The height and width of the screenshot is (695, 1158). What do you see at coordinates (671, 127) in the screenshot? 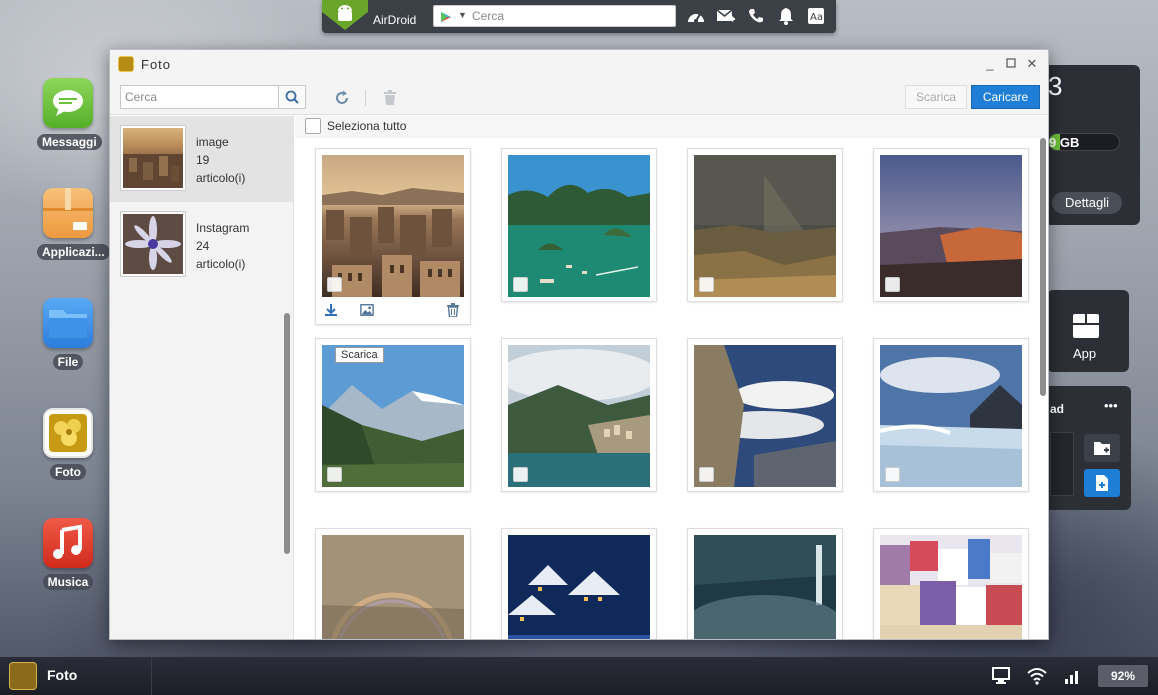
I see `select-all-row: Seleziona tutto` at bounding box center [671, 127].